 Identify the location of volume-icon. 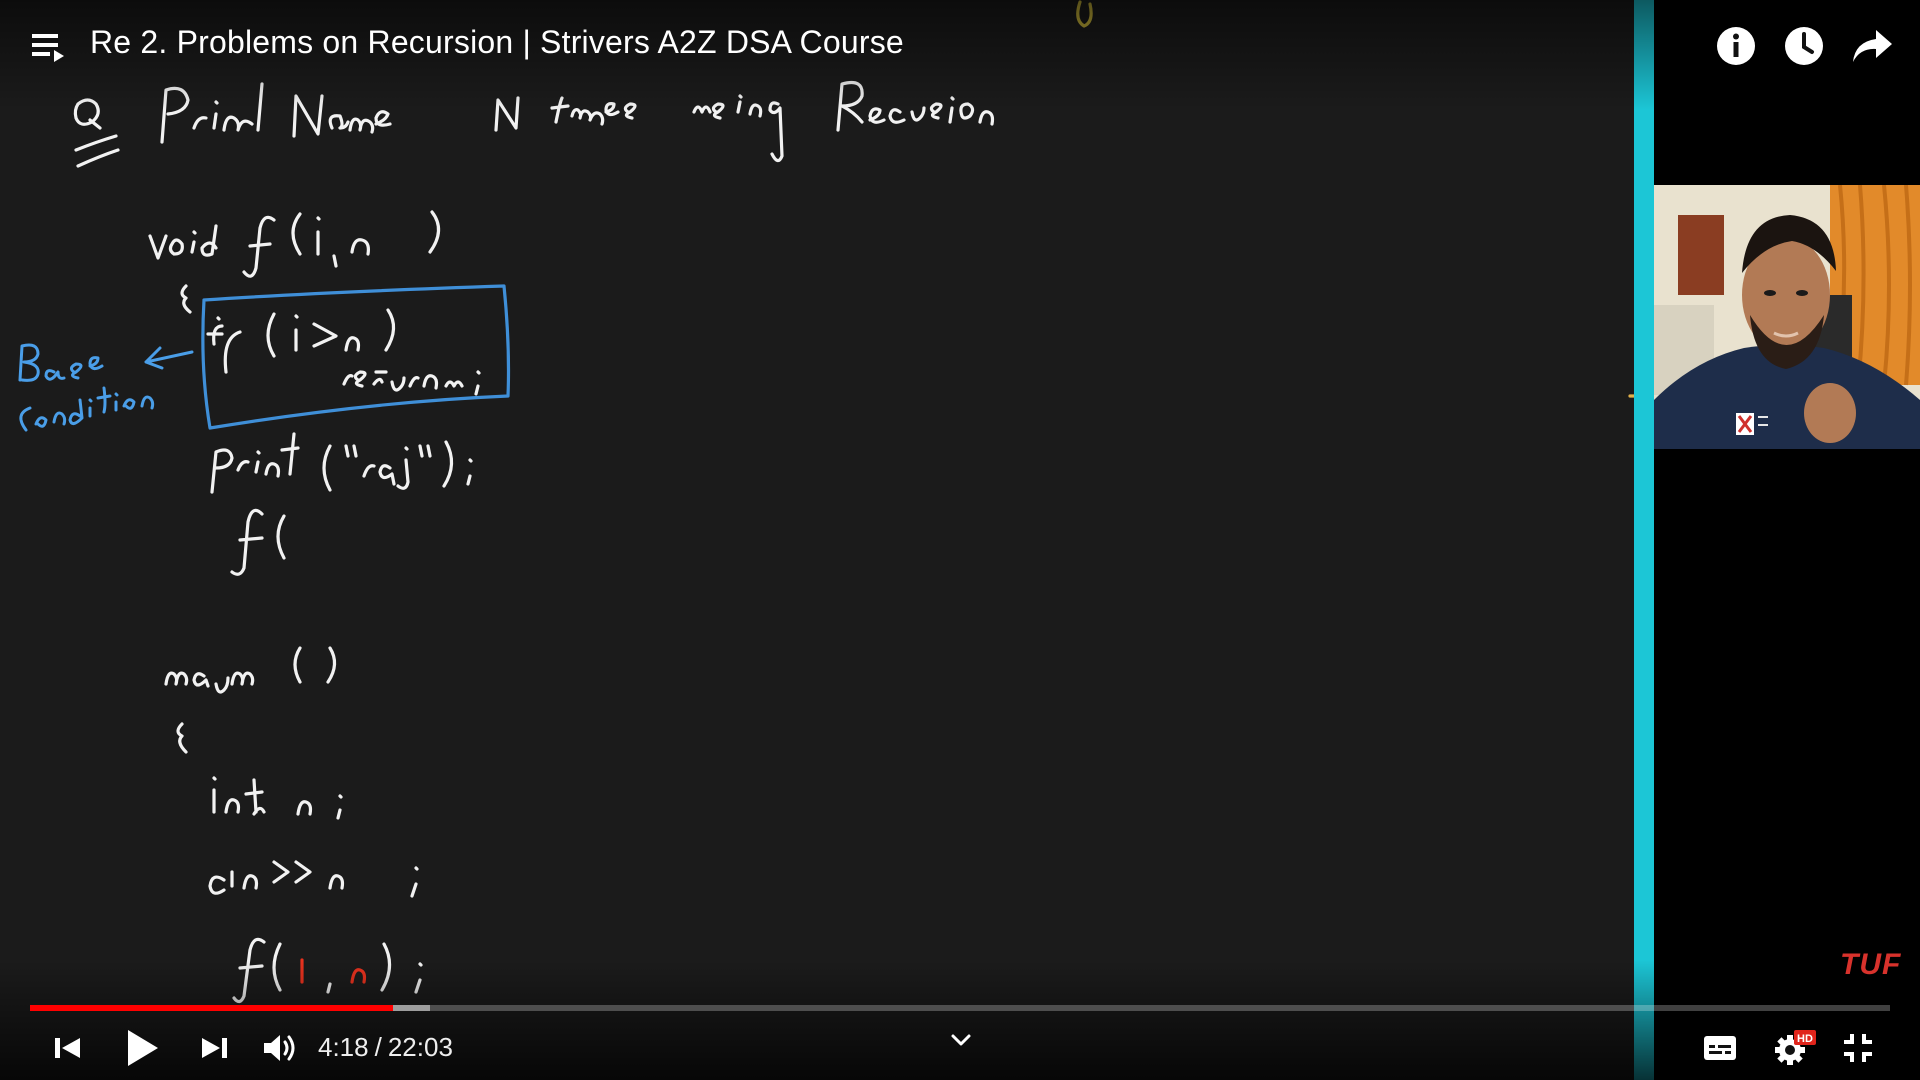
(279, 1048).